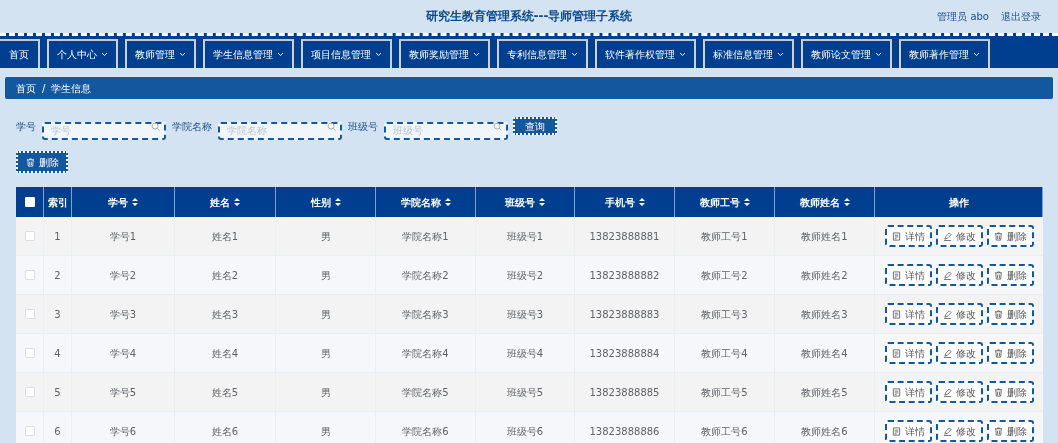 Image resolution: width=1058 pixels, height=443 pixels. What do you see at coordinates (444, 53) in the screenshot?
I see `nav-menu-item: 教师奖励管理` at bounding box center [444, 53].